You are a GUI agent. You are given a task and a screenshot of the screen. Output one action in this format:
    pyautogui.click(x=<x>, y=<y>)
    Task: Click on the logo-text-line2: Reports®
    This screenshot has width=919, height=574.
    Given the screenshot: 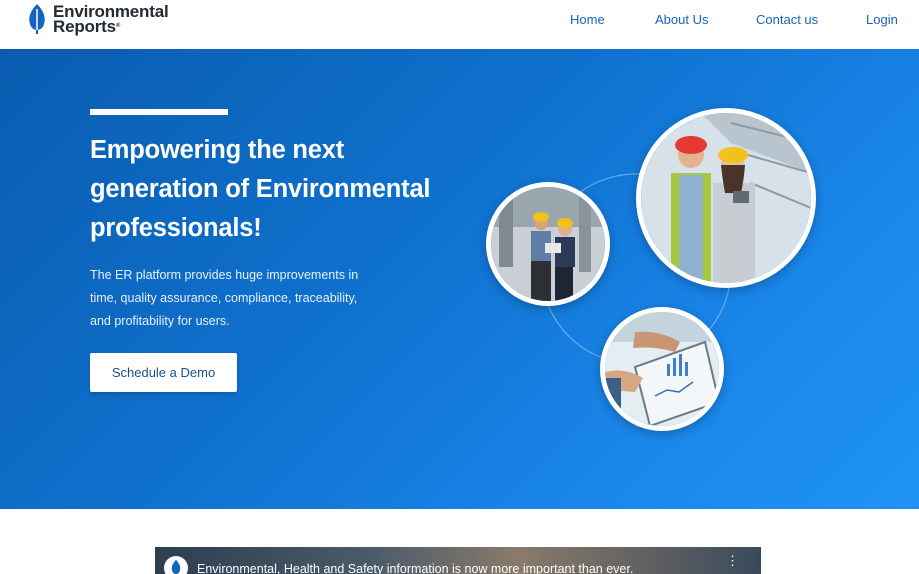 What is the action you would take?
    pyautogui.click(x=87, y=26)
    